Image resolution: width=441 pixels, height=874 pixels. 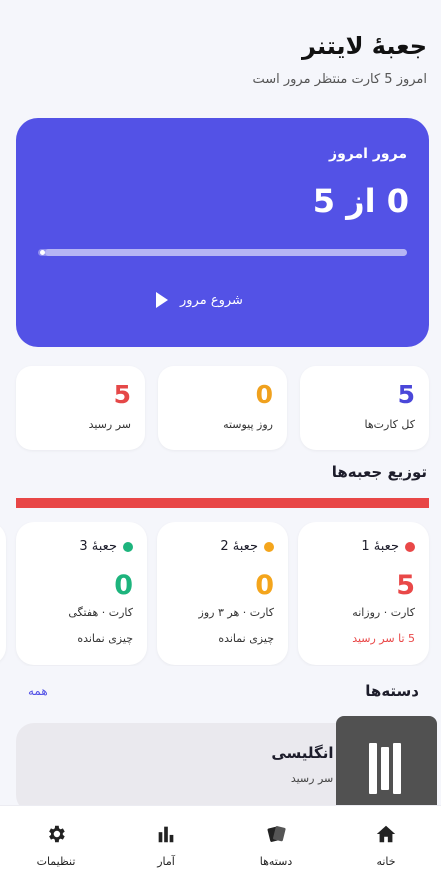 What do you see at coordinates (383, 638) in the screenshot?
I see `box-due: 5 تا سر رسید` at bounding box center [383, 638].